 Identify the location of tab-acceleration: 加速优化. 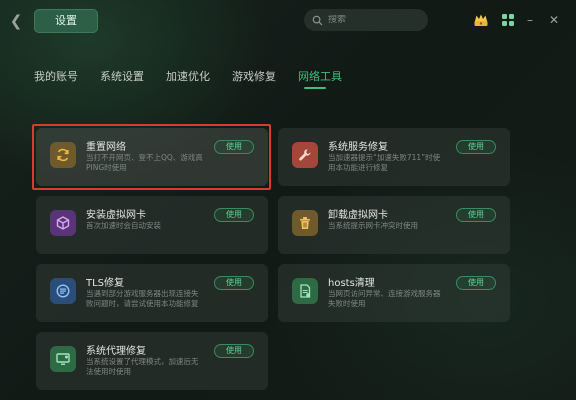
(188, 76).